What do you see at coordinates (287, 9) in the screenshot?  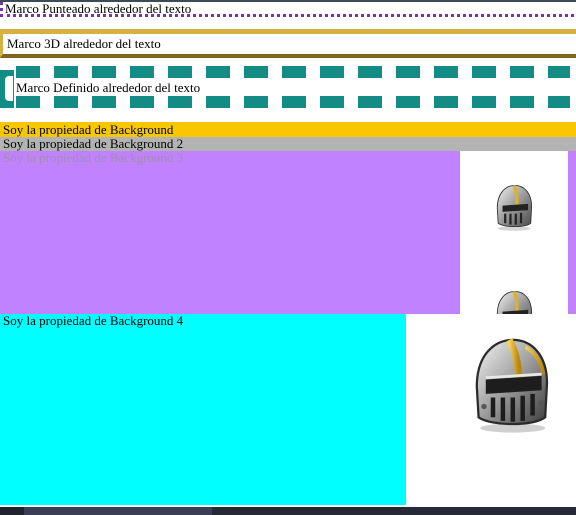 I see `dotted-border-box: Marco Punteado alrededor del texto` at bounding box center [287, 9].